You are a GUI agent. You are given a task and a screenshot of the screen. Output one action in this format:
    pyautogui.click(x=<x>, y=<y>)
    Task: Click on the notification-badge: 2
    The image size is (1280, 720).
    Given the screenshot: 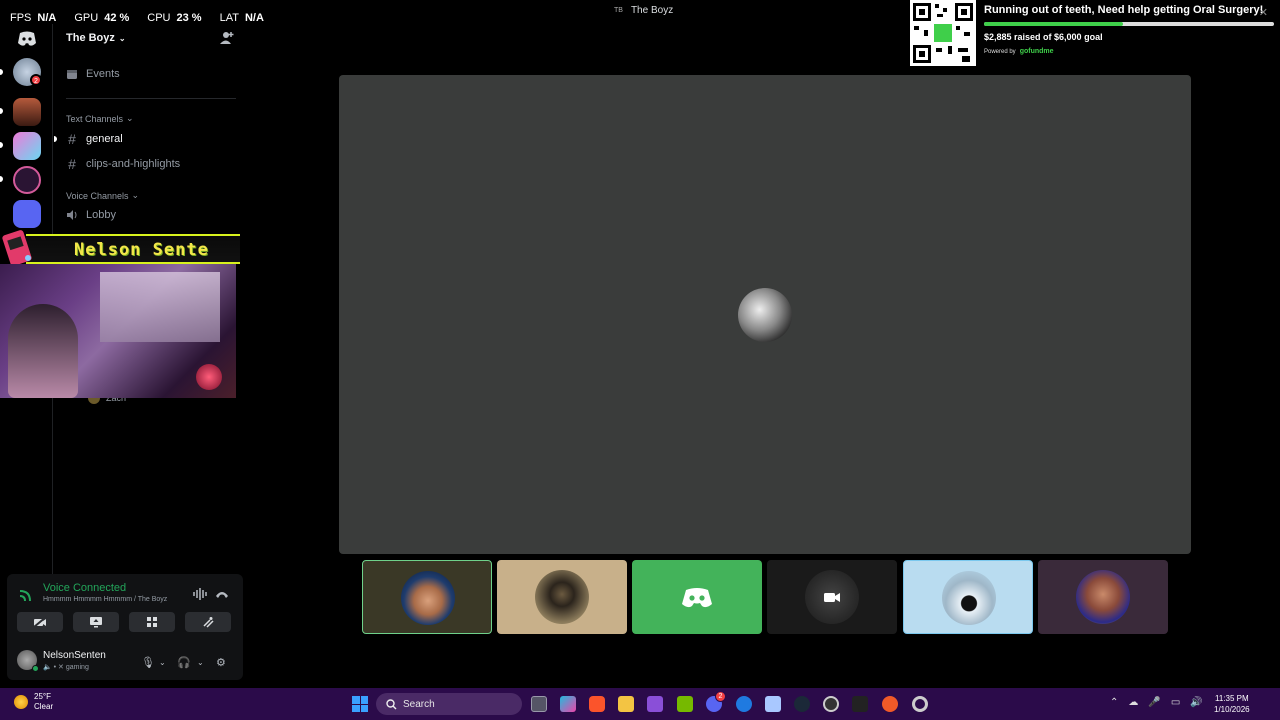 What is the action you would take?
    pyautogui.click(x=36, y=80)
    